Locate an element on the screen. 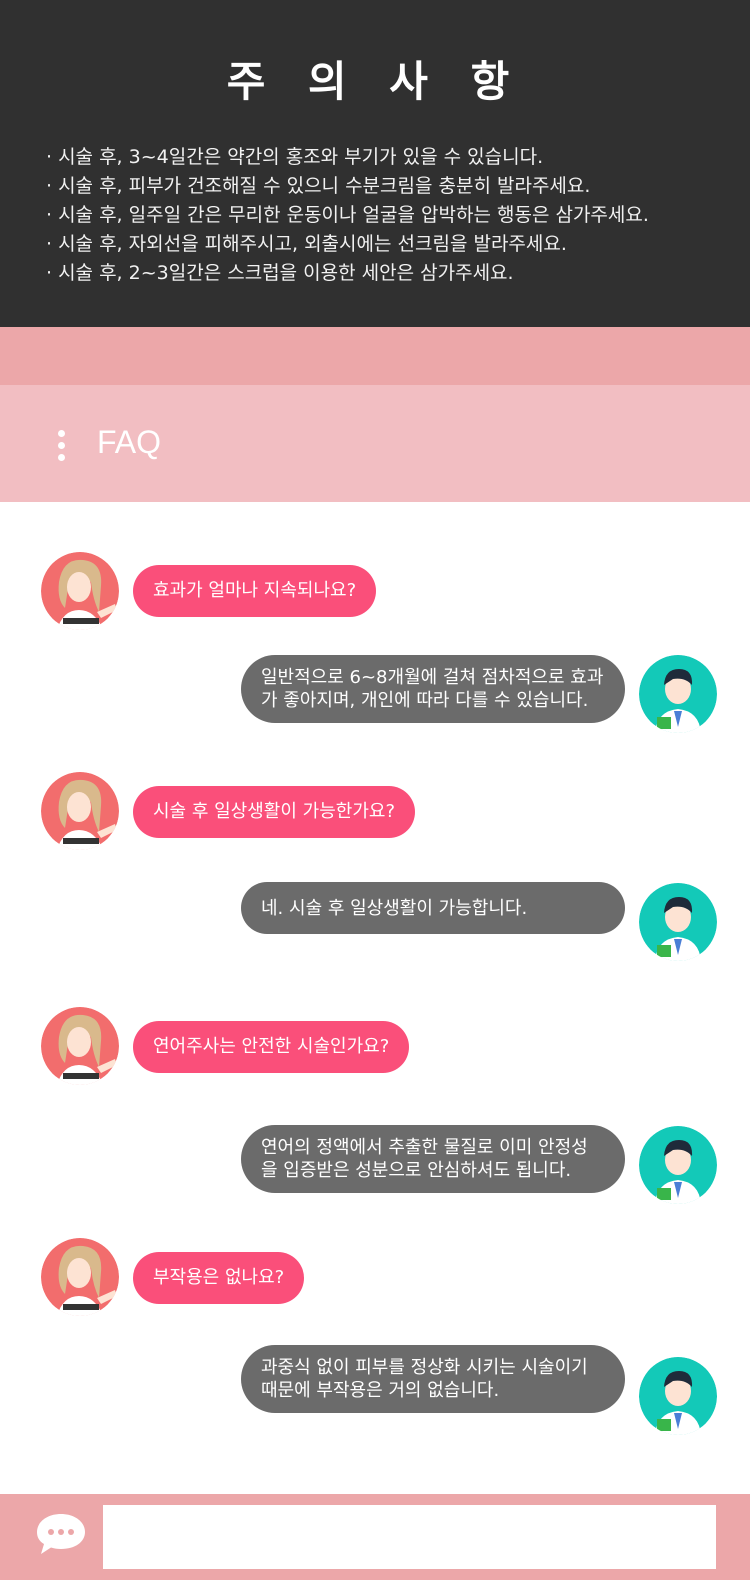 This screenshot has height=1580, width=750. faq-title: FAQ is located at coordinates (129, 442).